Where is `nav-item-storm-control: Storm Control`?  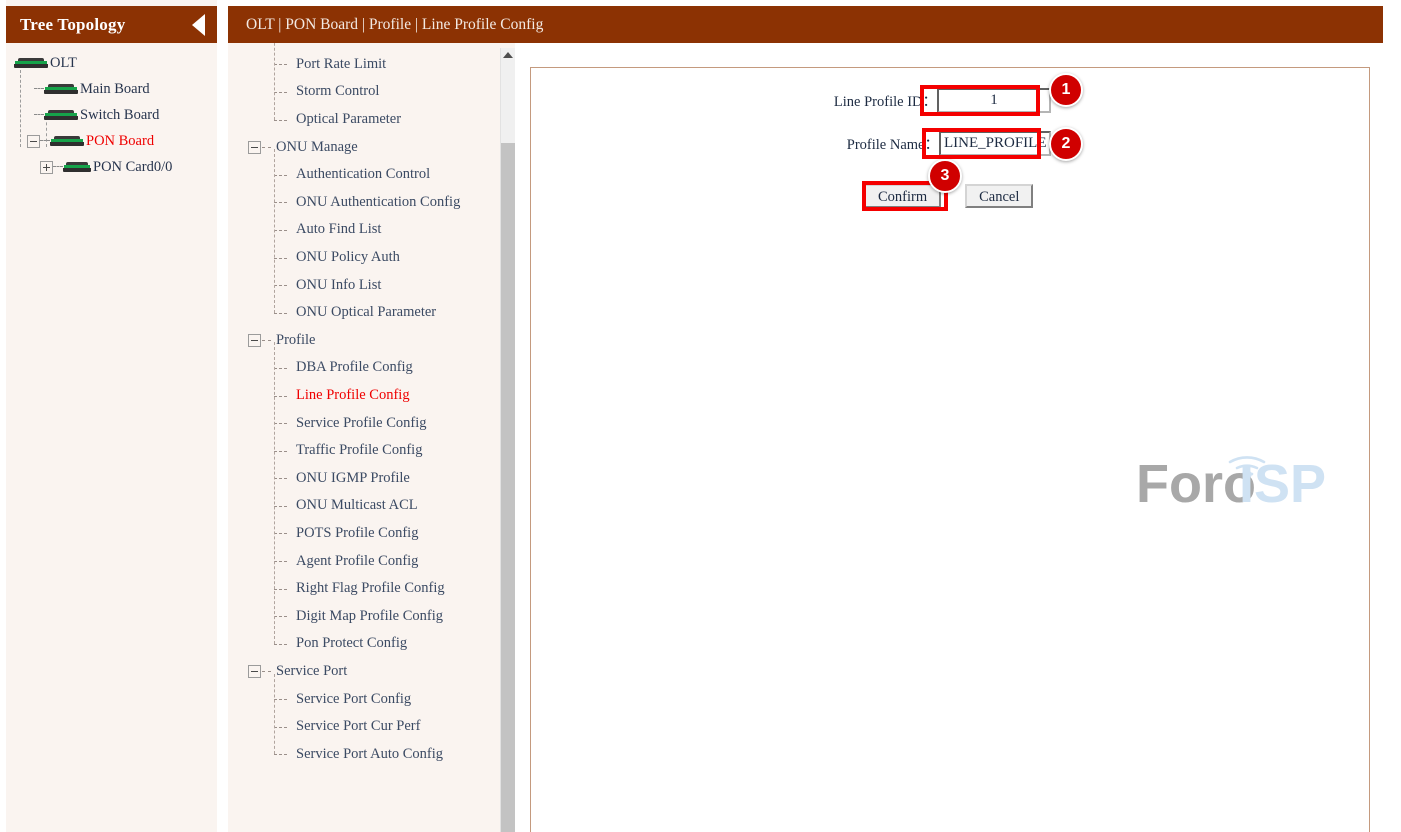
nav-item-storm-control: Storm Control is located at coordinates (373, 92).